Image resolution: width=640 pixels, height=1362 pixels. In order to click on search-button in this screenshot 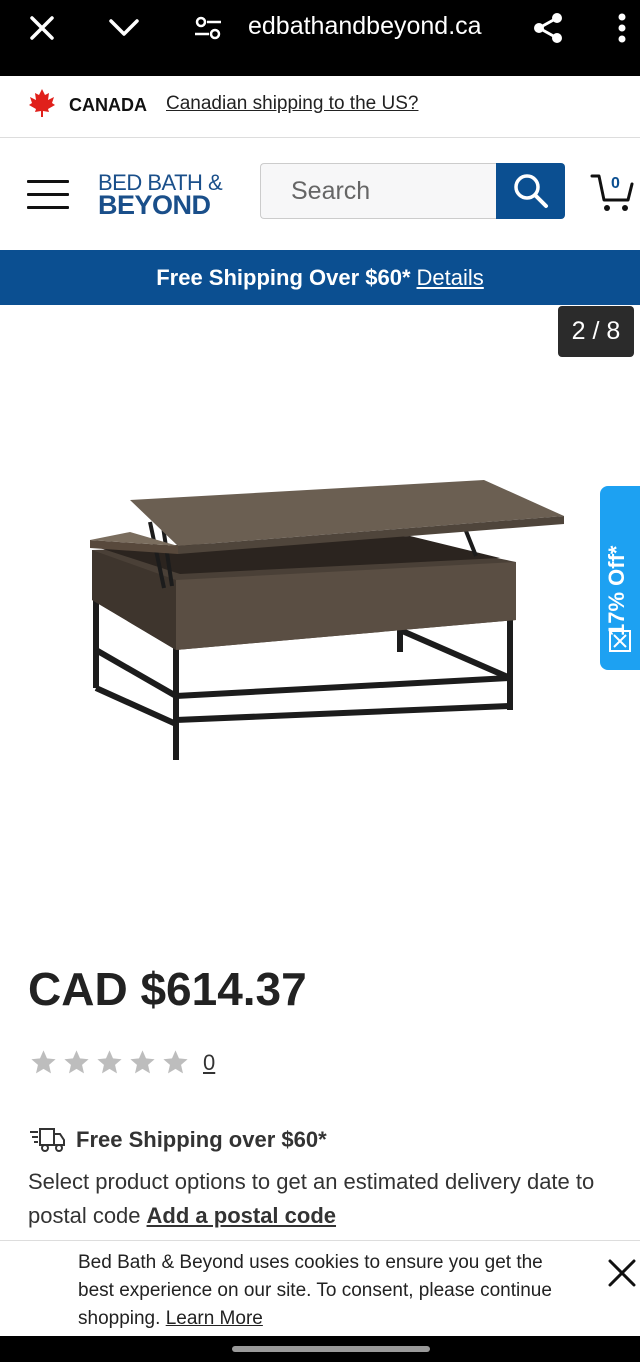, I will do `click(530, 191)`.